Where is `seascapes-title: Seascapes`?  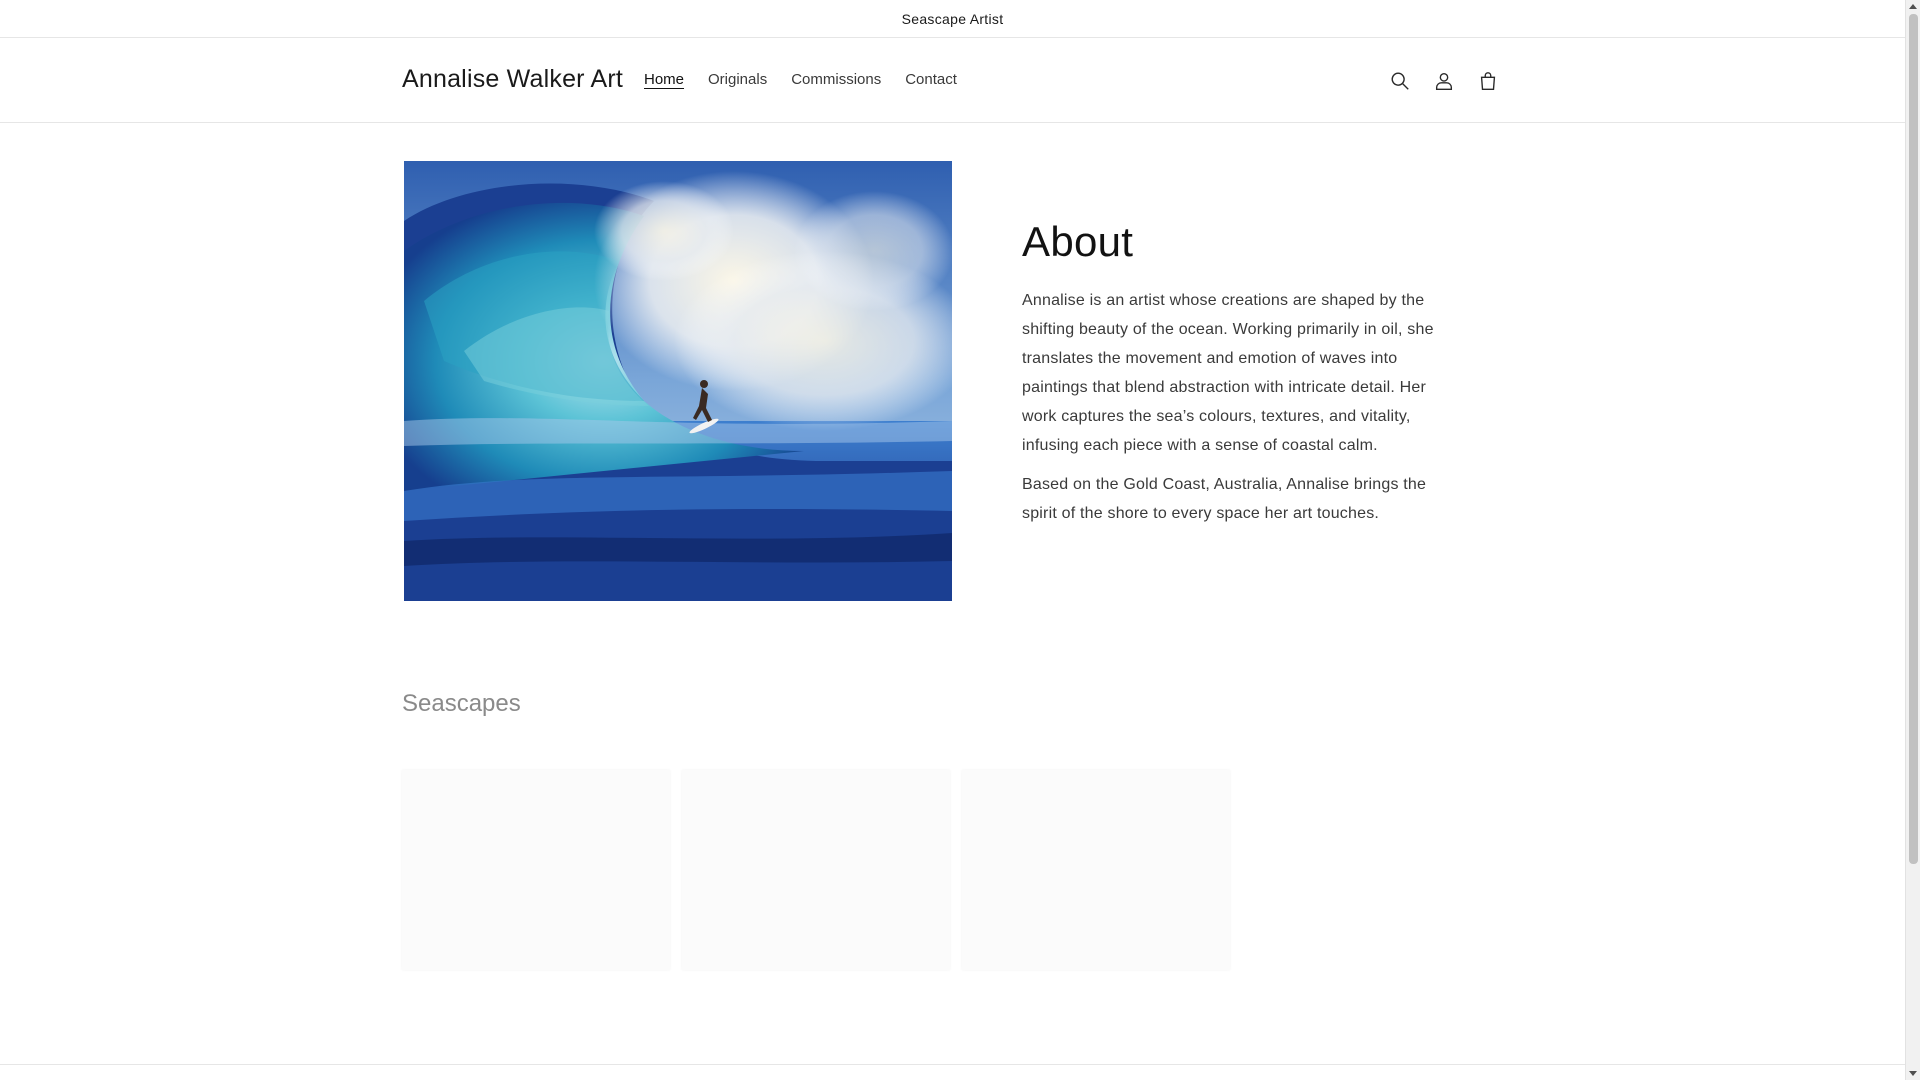 seascapes-title: Seascapes is located at coordinates (461, 703).